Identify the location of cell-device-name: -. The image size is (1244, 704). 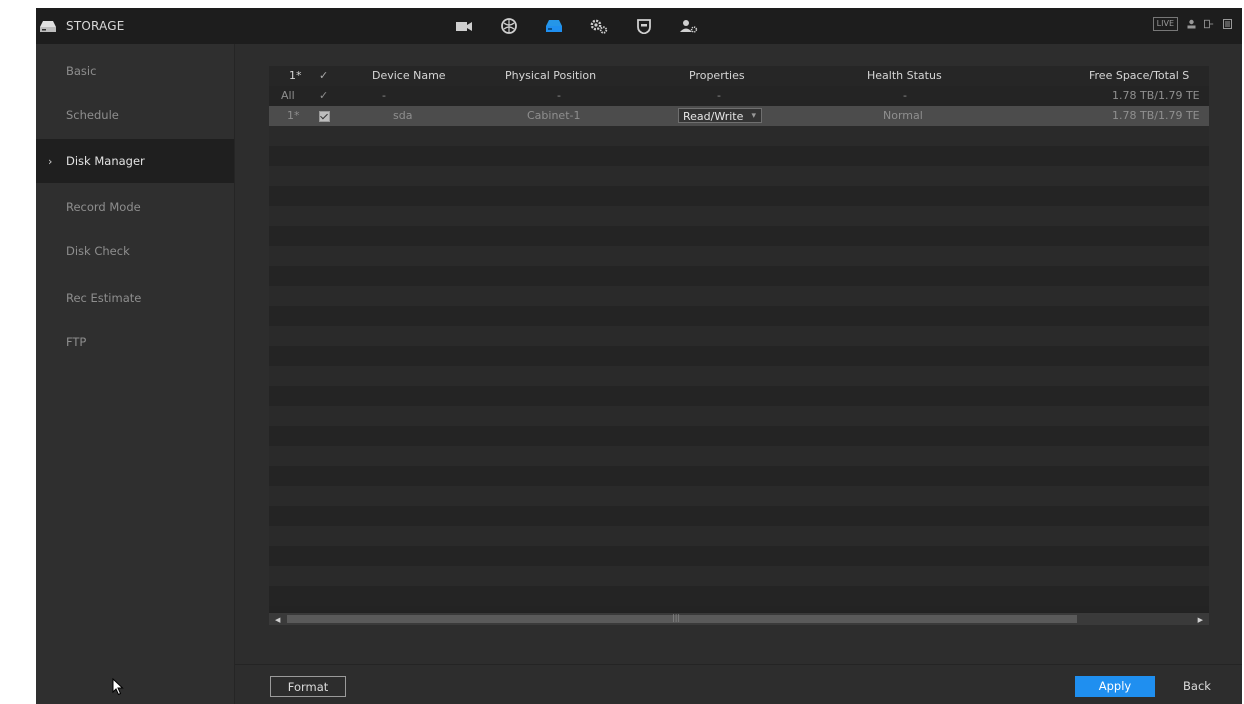
(384, 95).